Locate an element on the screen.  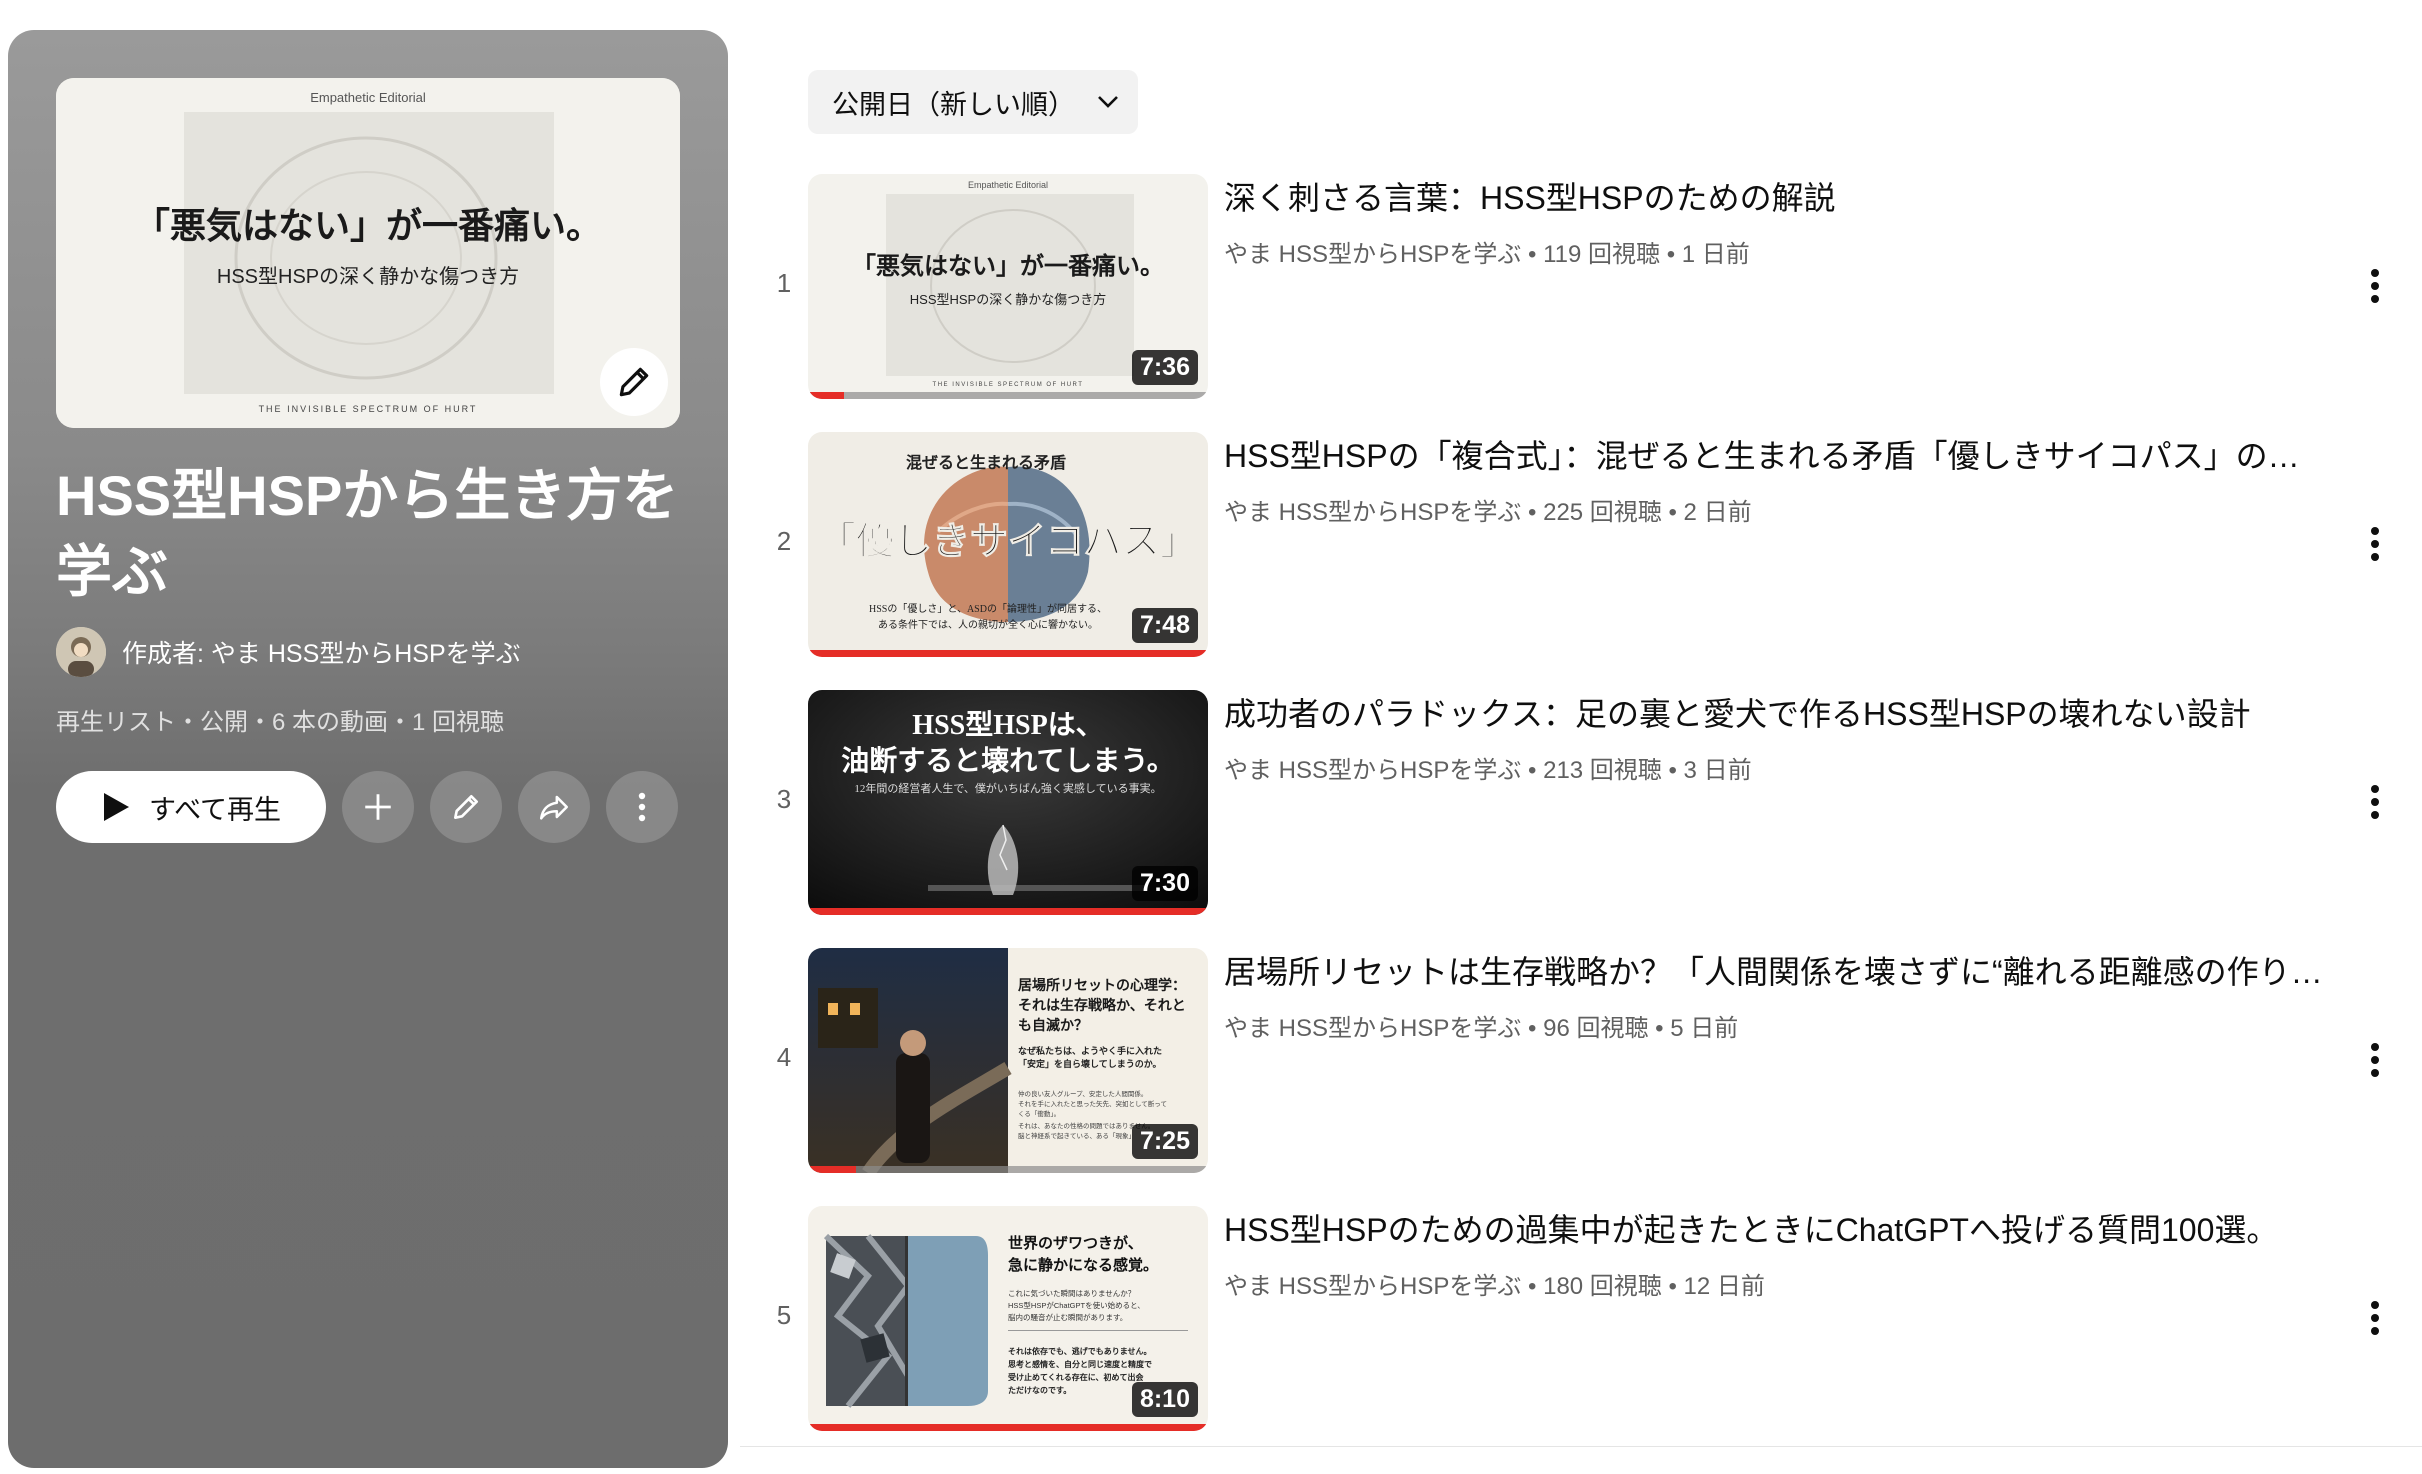
thumb-b2: HSS型HSPがChatGPTを使い始めると、 is located at coordinates (1076, 1305).